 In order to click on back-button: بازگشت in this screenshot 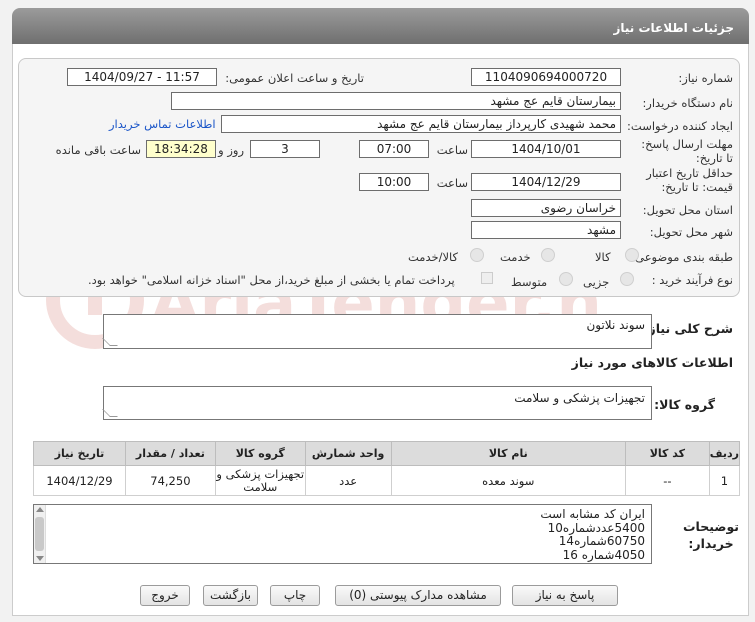, I will do `click(230, 595)`.